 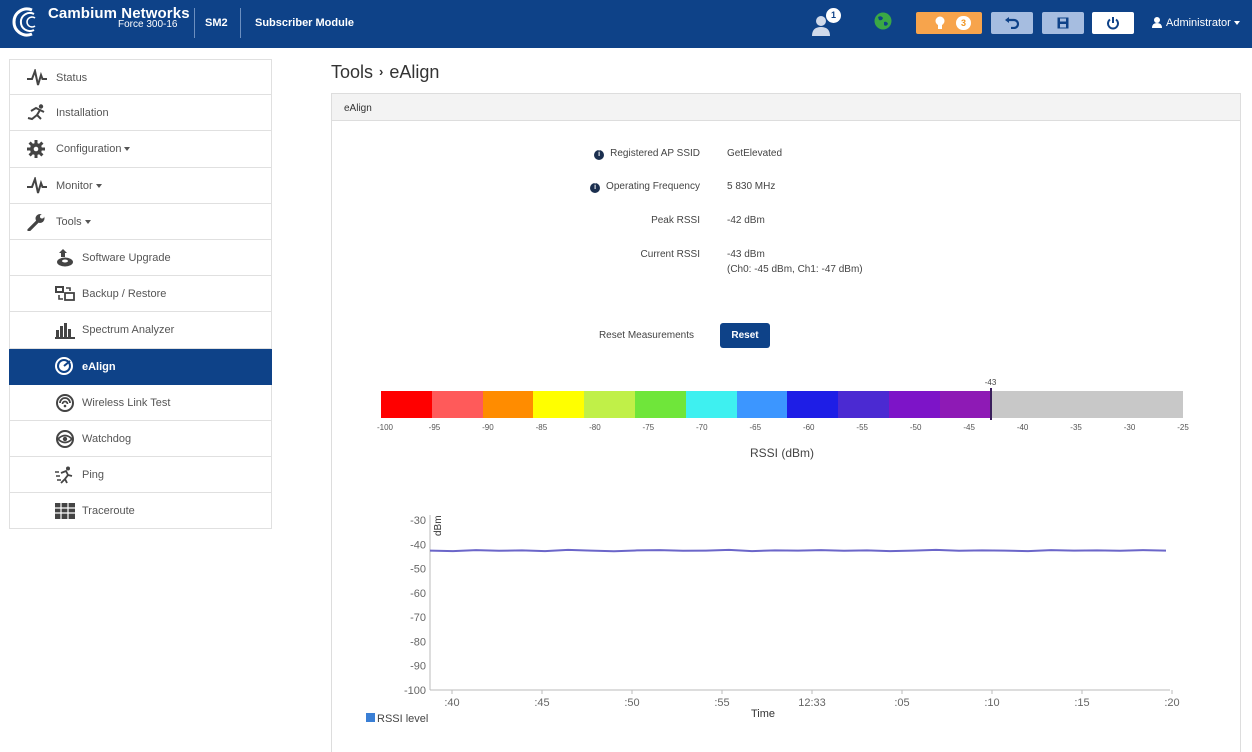 I want to click on pulse-icon, so click(x=37, y=77).